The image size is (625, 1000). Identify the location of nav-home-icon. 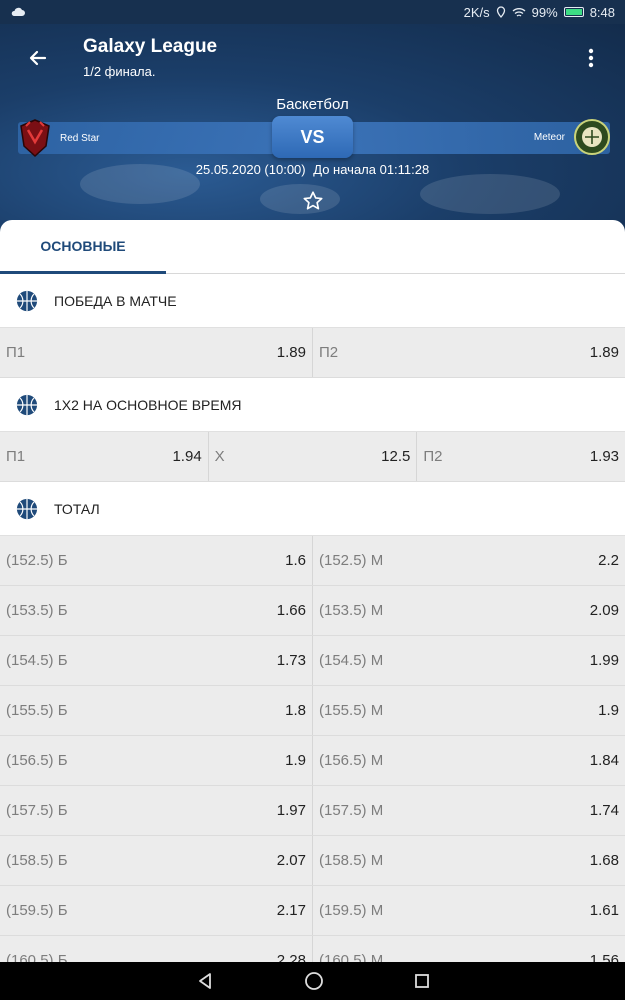
(314, 981).